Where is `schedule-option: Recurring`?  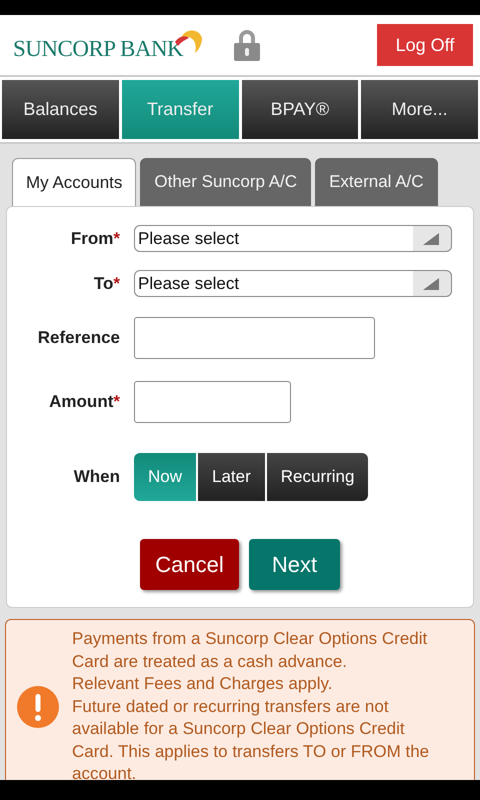 schedule-option: Recurring is located at coordinates (317, 477).